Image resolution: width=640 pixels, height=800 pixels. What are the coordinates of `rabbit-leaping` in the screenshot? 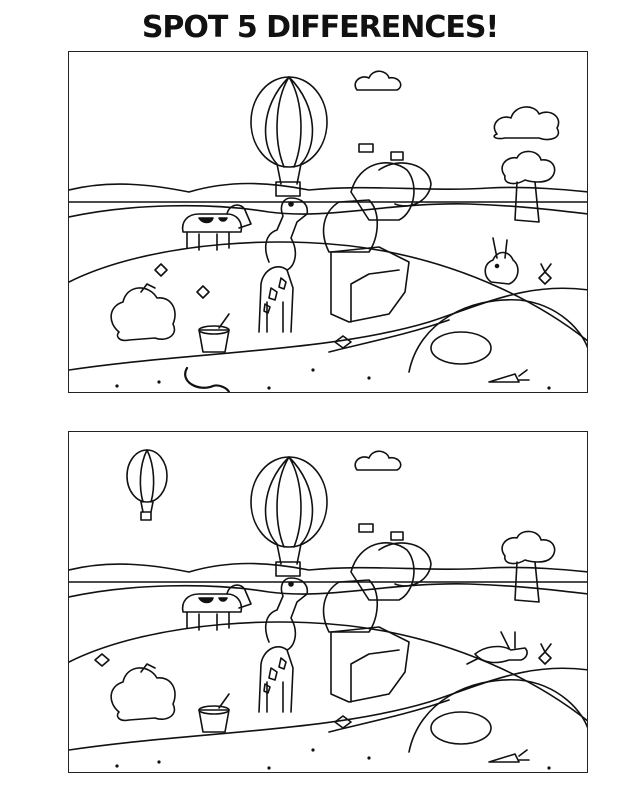 It's located at (497, 648).